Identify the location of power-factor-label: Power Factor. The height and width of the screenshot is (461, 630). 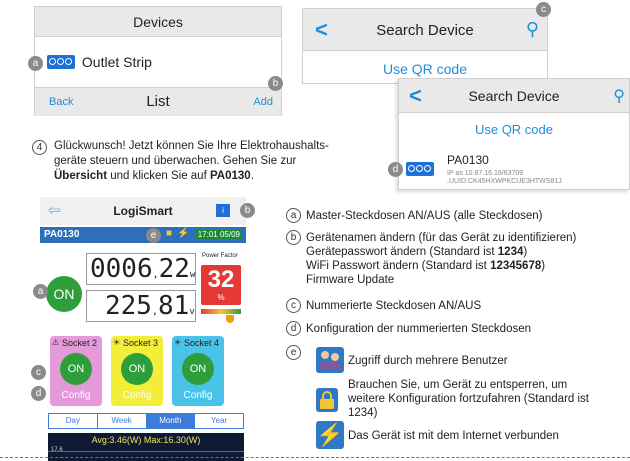
(220, 256).